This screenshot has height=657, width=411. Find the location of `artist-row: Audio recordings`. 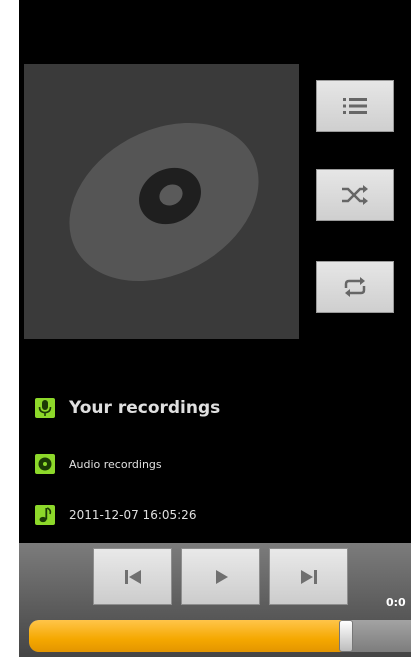

artist-row: Audio recordings is located at coordinates (98, 464).